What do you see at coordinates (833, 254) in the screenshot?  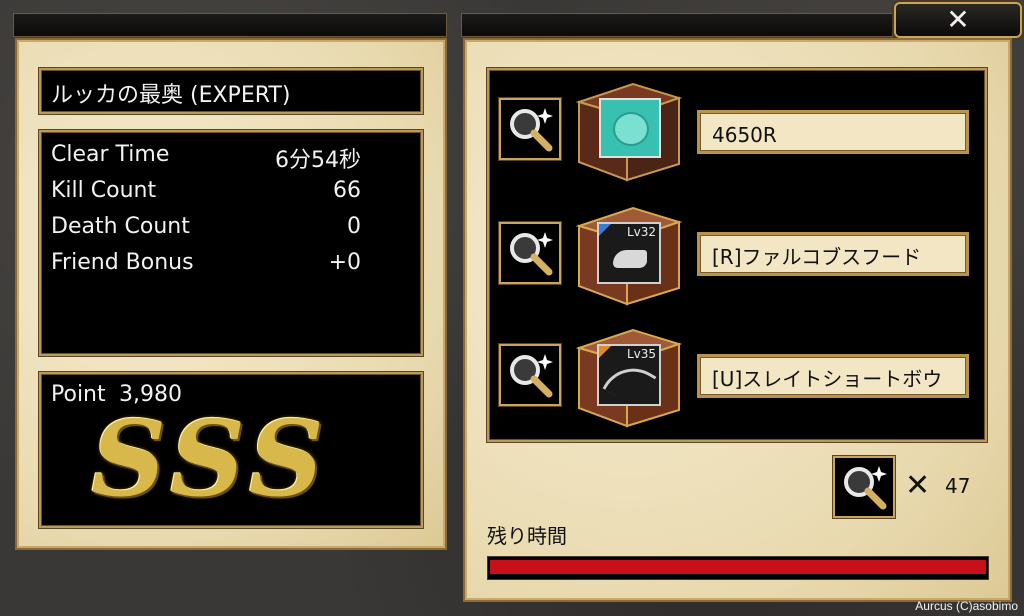 I see `reward-name-2: [R]ファルコブスフード` at bounding box center [833, 254].